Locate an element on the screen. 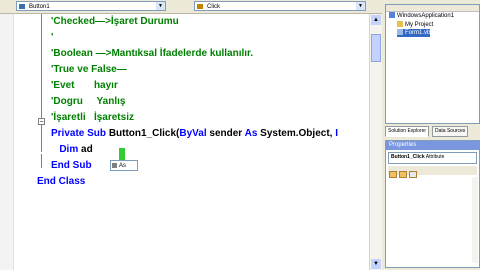 This screenshot has width=480, height=270. intellisense-popup: As is located at coordinates (124, 165).